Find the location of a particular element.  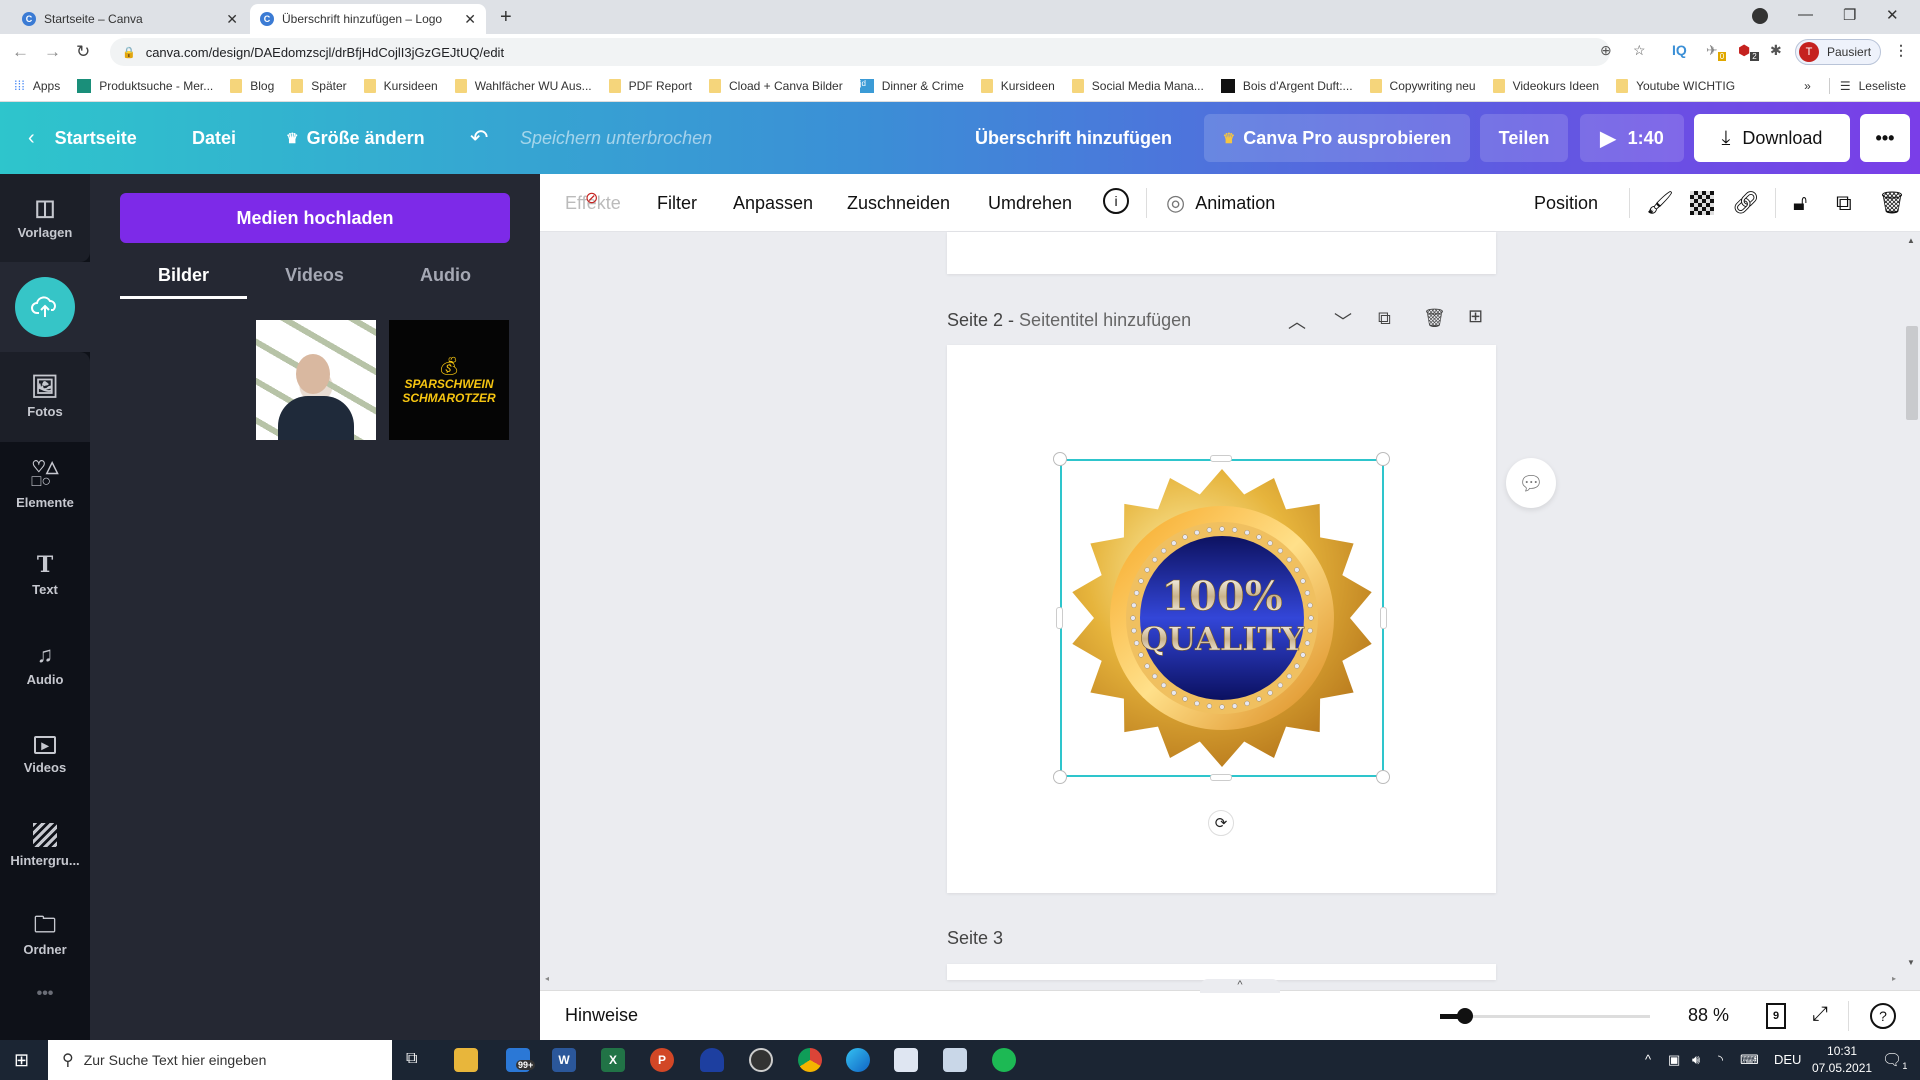

rail-item-videos: ▸ Videos is located at coordinates (45, 755).